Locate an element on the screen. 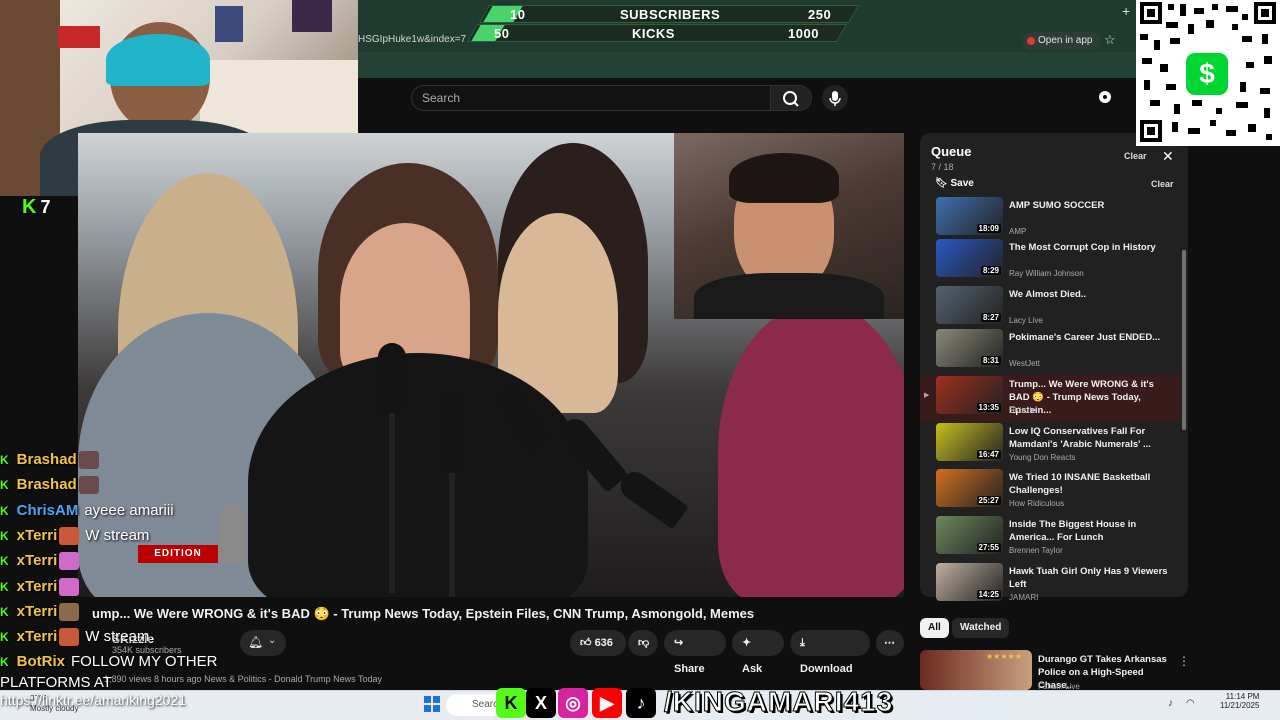 This screenshot has height=720, width=1280. search-button is located at coordinates (791, 98).